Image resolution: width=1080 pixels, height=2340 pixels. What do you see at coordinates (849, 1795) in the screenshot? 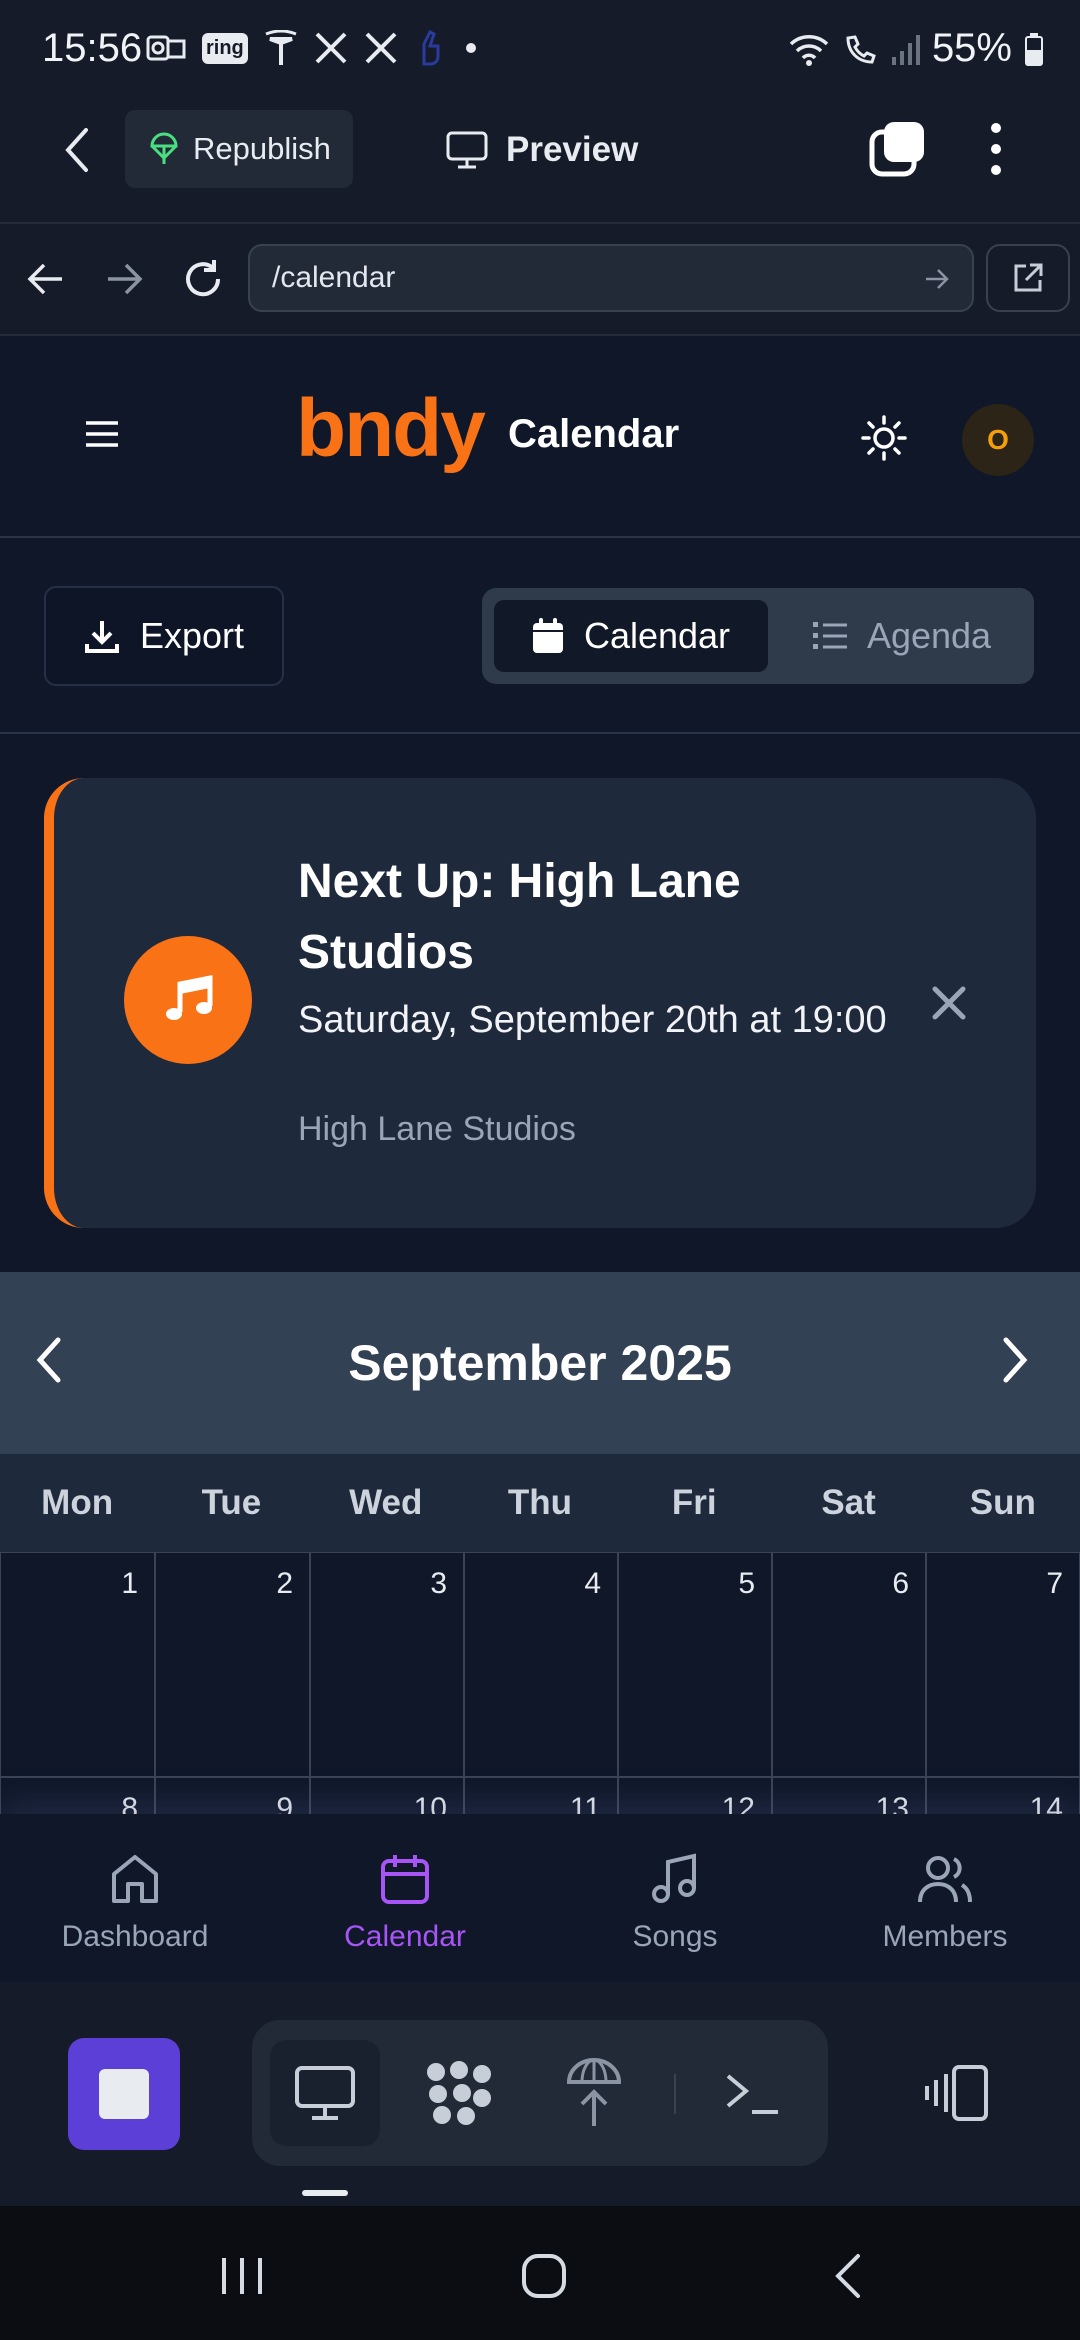
I see `day-cell: 13` at bounding box center [849, 1795].